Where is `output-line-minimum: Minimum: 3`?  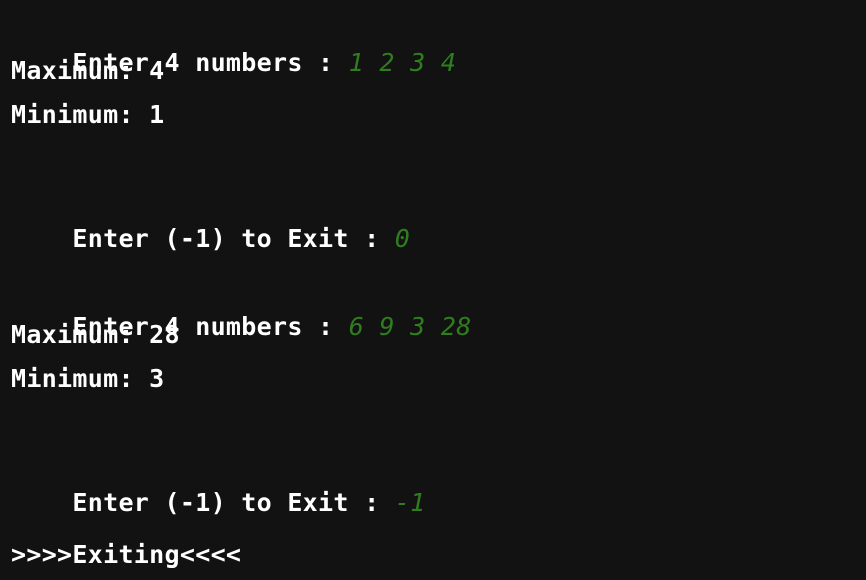 output-line-minimum: Minimum: 3 is located at coordinates (88, 378).